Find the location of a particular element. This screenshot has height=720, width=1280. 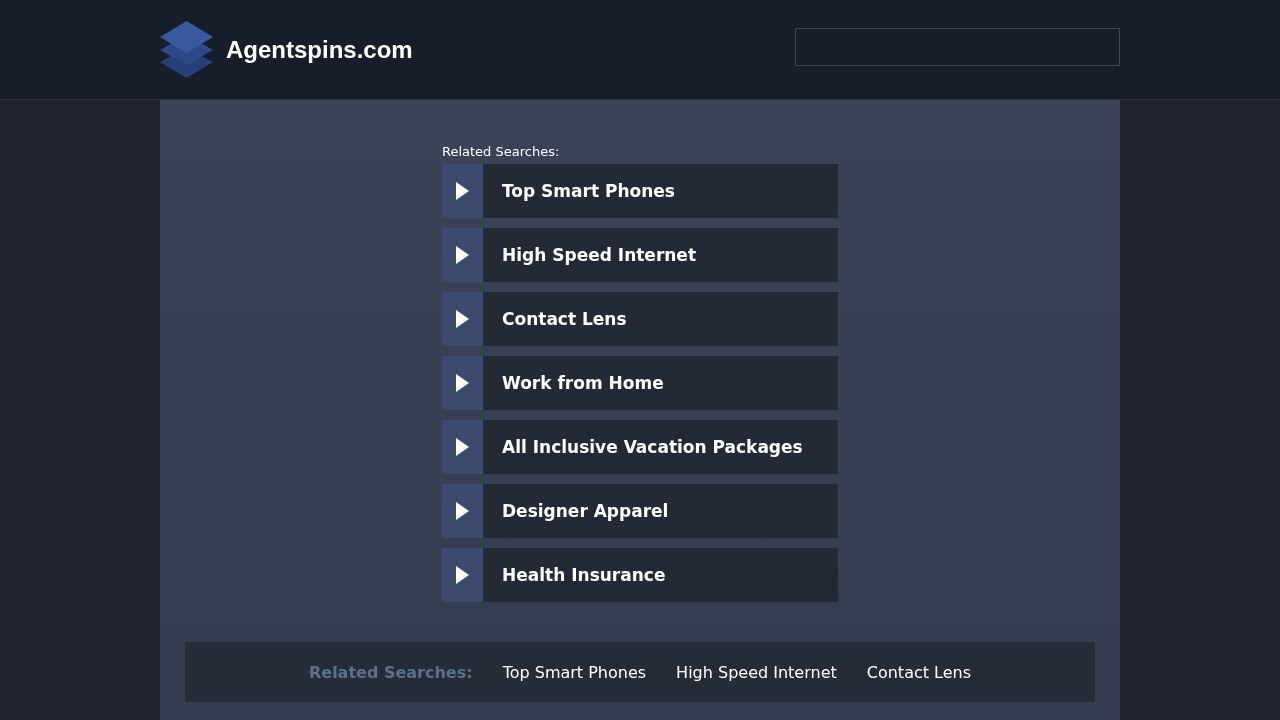

related-search-link: Contact Lens is located at coordinates (640, 319).